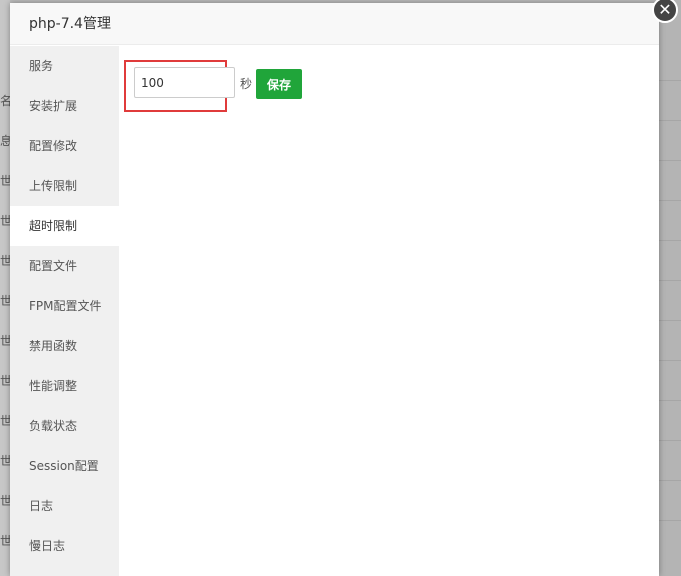  What do you see at coordinates (64, 186) in the screenshot?
I see `sidebar-item-upload-limit: 上传限制` at bounding box center [64, 186].